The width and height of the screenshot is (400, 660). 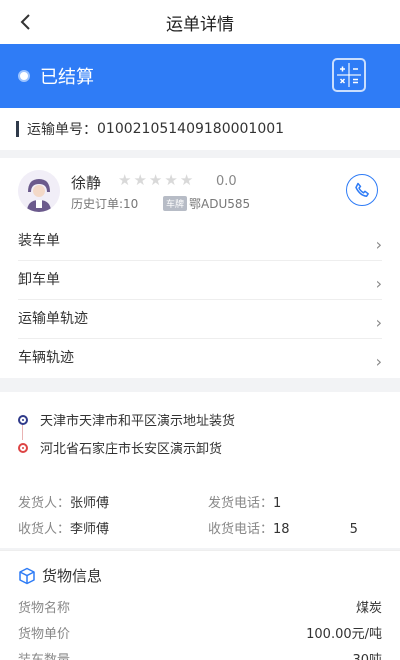 What do you see at coordinates (241, 503) in the screenshot?
I see `shipper-phone-label: 发货电话：` at bounding box center [241, 503].